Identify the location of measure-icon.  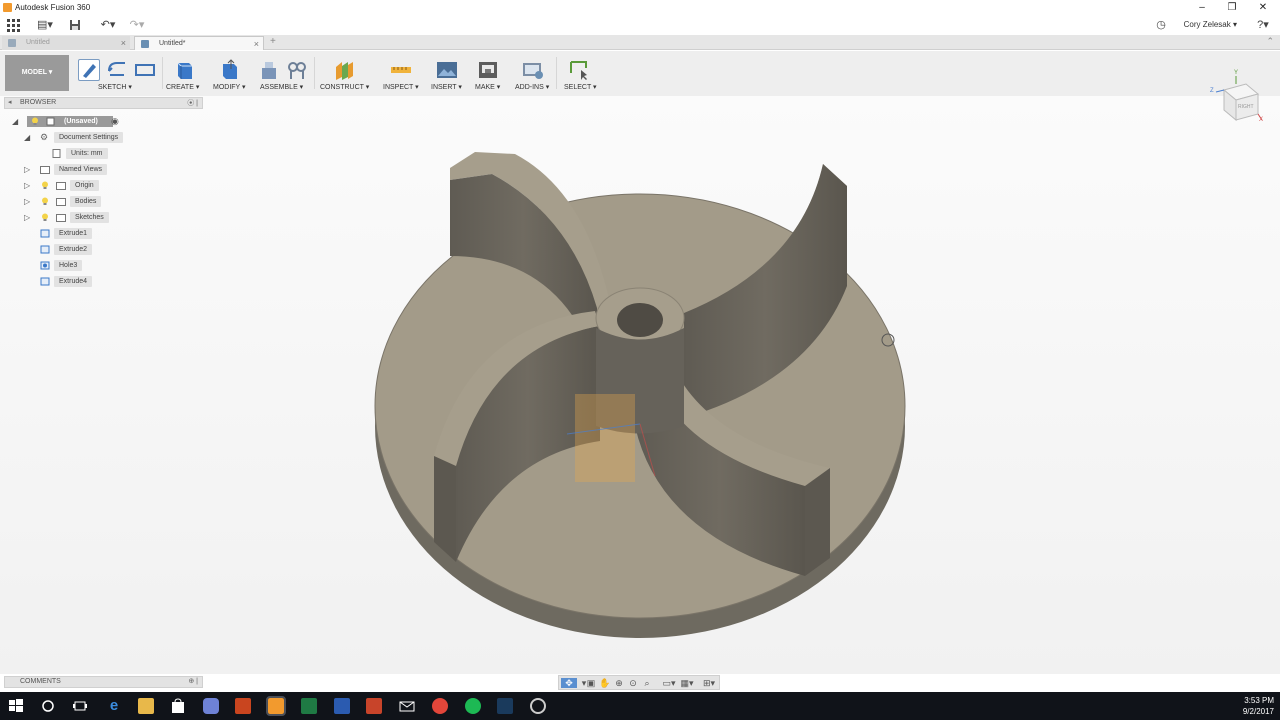
(401, 70).